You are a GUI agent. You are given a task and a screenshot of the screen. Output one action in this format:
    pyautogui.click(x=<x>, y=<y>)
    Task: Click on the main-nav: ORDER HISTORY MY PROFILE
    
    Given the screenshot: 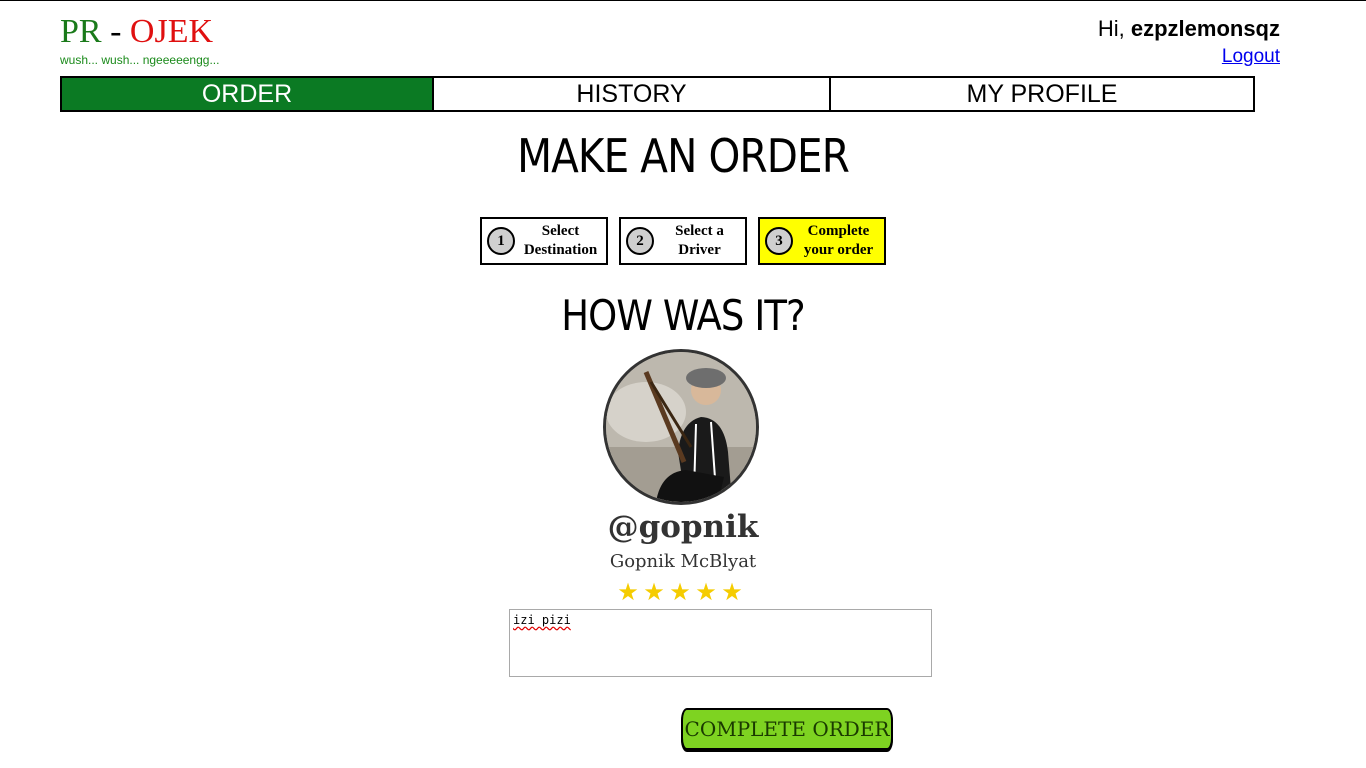 What is the action you would take?
    pyautogui.click(x=657, y=94)
    